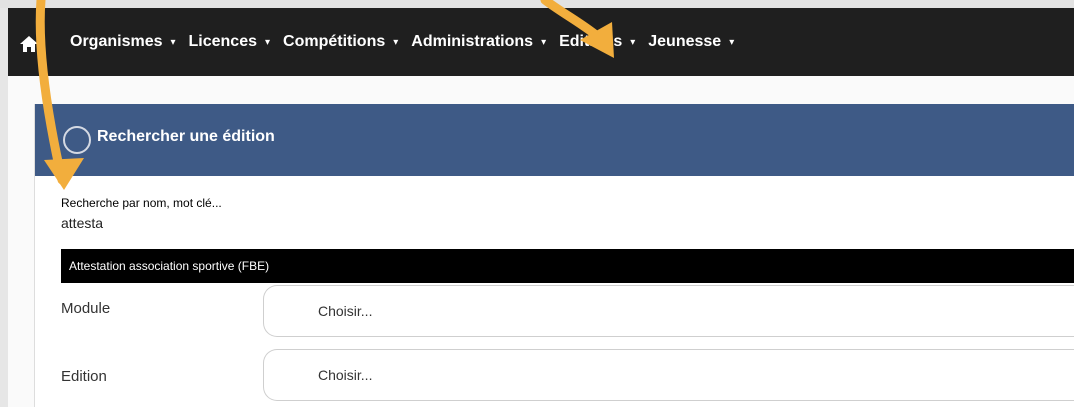 Image resolution: width=1074 pixels, height=407 pixels. What do you see at coordinates (29, 44) in the screenshot?
I see `home-icon` at bounding box center [29, 44].